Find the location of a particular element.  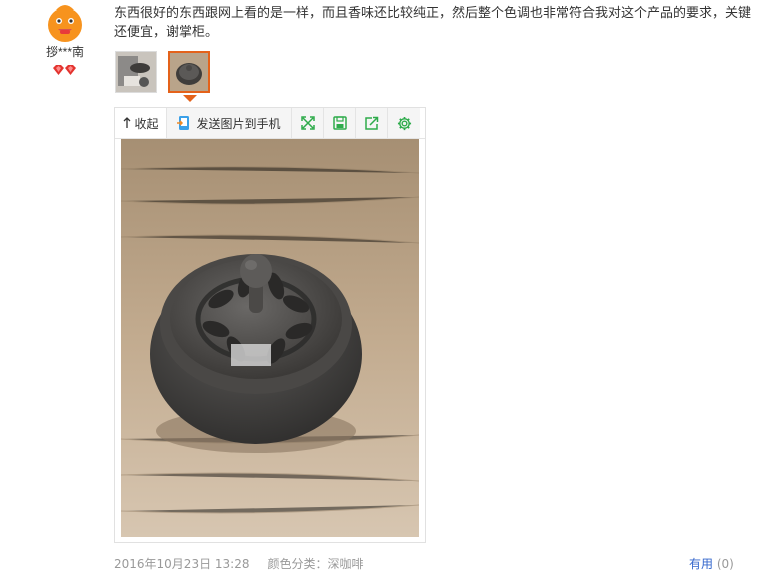

settings-button is located at coordinates (404, 123).